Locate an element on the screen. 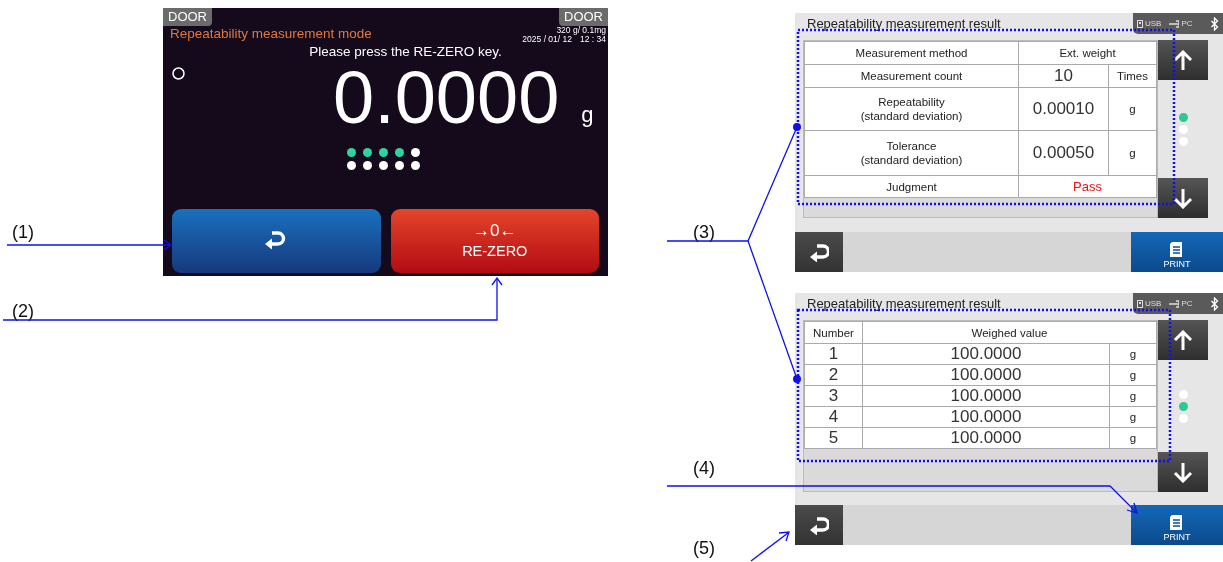 Image resolution: width=1223 pixels, height=562 pixels. row-label: Judgment is located at coordinates (911, 186).